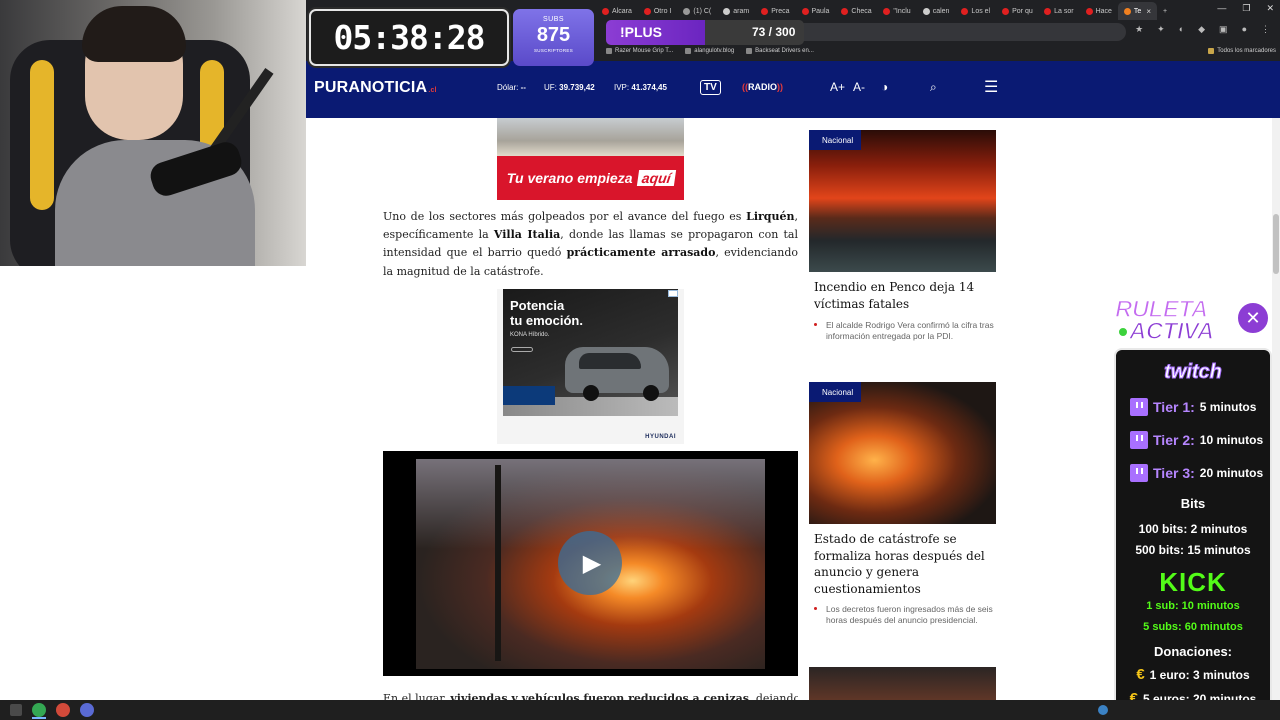 Image resolution: width=1280 pixels, height=720 pixels. Describe the element at coordinates (1201, 29) in the screenshot. I see `extension-icon: ◆` at that location.